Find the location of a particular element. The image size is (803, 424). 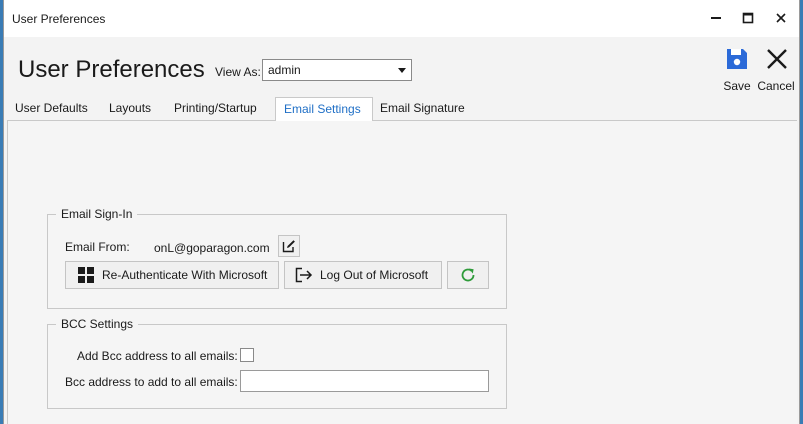

reauthenticate-microsoft-button: Re-Authenticate With Microsoft is located at coordinates (172, 275).